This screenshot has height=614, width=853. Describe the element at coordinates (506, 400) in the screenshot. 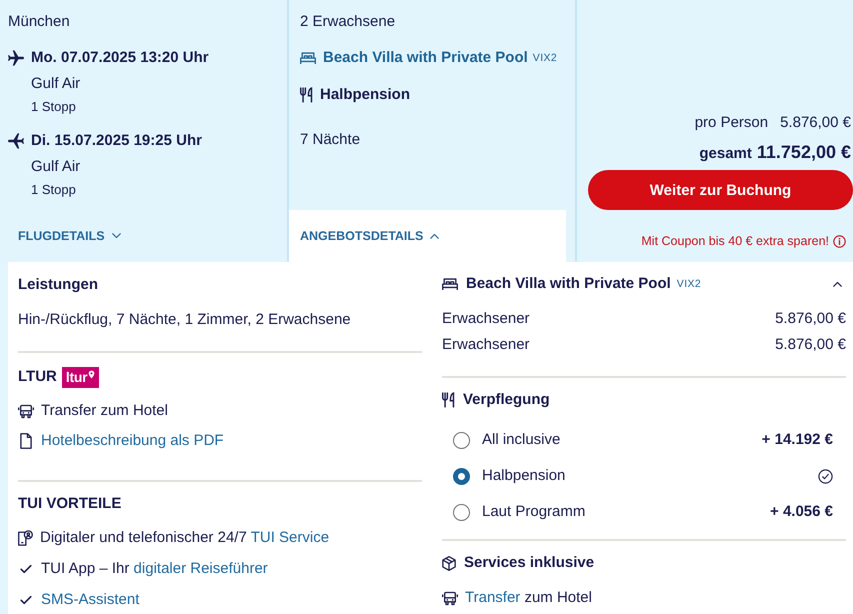

I see `section-title: Verpflegung` at that location.